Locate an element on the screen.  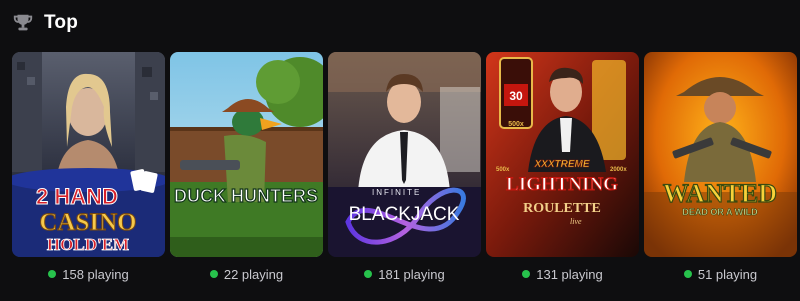
game-title: DUCK HUNTERS is located at coordinates (246, 196).